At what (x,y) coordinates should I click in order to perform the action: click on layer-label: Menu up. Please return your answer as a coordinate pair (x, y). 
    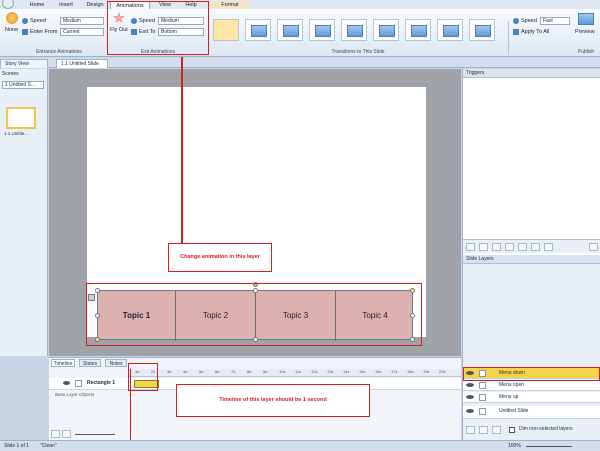
    Looking at the image, I should click on (509, 397).